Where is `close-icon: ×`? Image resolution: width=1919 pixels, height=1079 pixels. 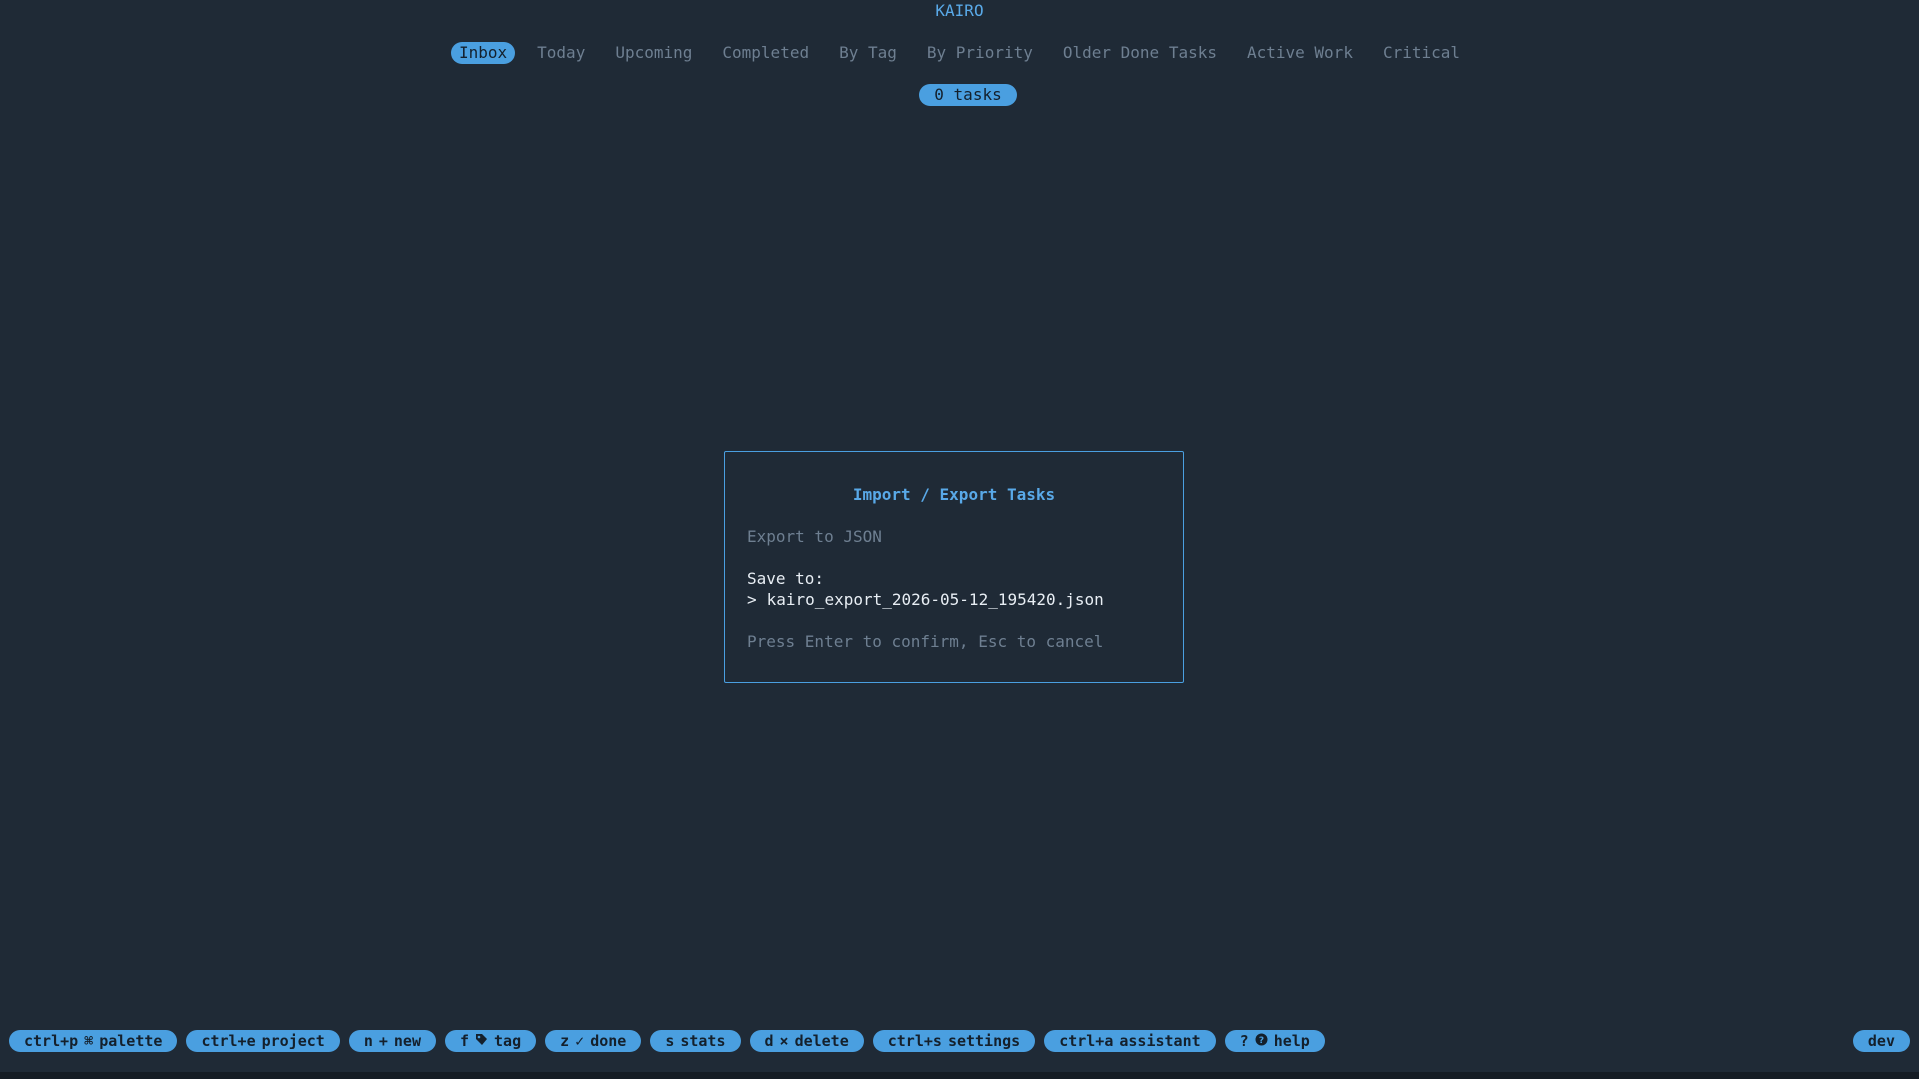 close-icon: × is located at coordinates (784, 1041).